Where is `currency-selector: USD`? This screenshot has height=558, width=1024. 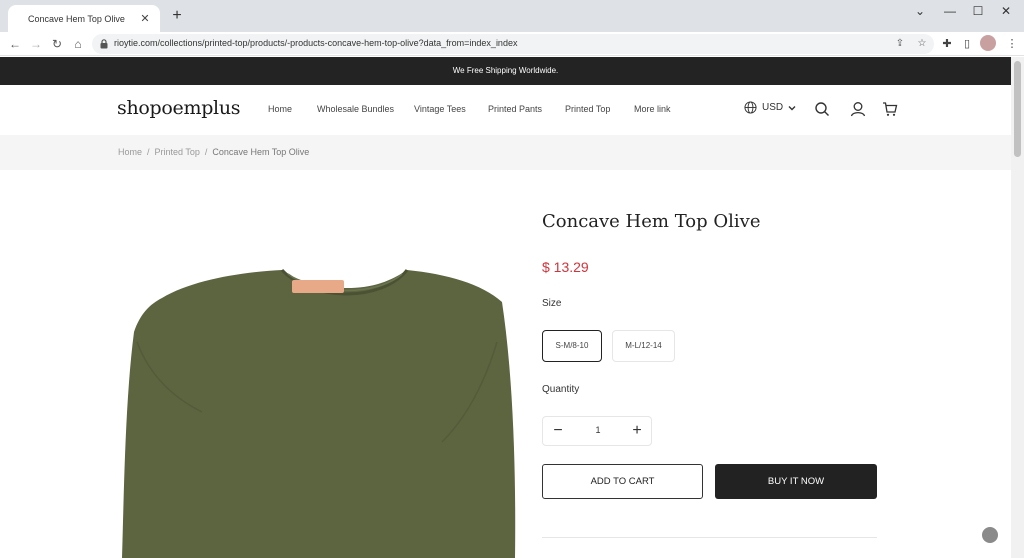
currency-selector: USD is located at coordinates (773, 107).